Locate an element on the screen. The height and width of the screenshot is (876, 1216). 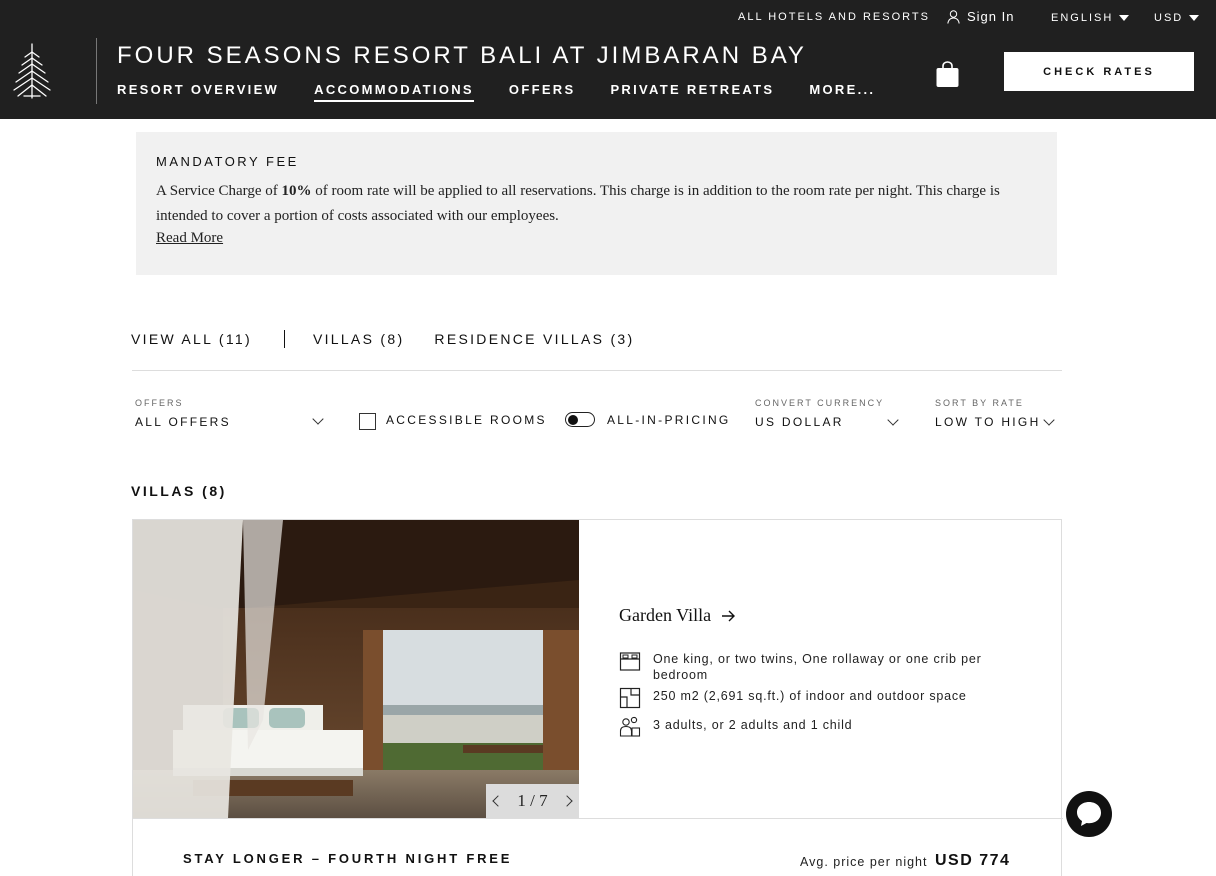
sort-by-rate-select: LOW TO HIGH is located at coordinates (997, 422).